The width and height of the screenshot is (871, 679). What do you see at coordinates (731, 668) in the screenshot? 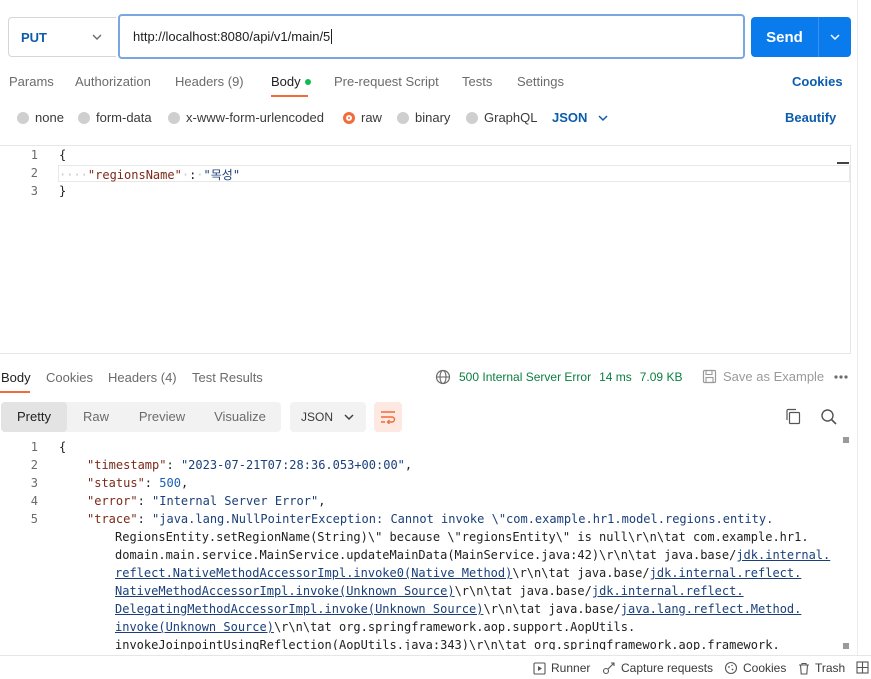
I see `cookie-icon` at bounding box center [731, 668].